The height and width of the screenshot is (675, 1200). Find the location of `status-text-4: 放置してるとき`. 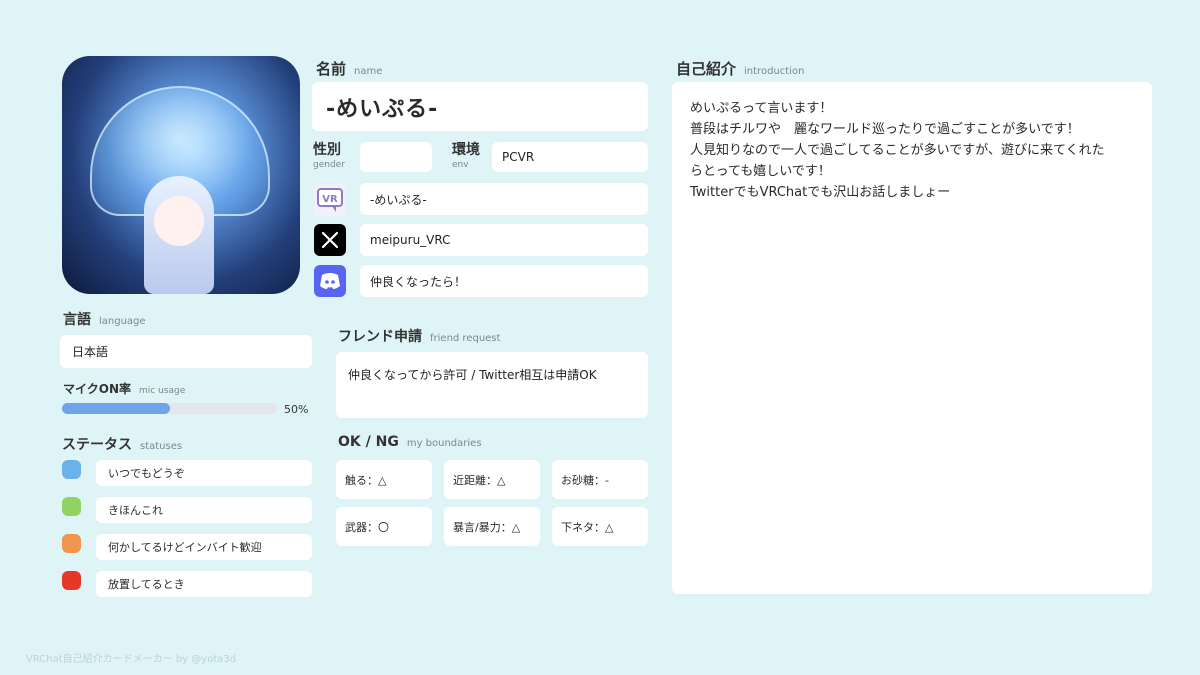

status-text-4: 放置してるとき is located at coordinates (146, 584).